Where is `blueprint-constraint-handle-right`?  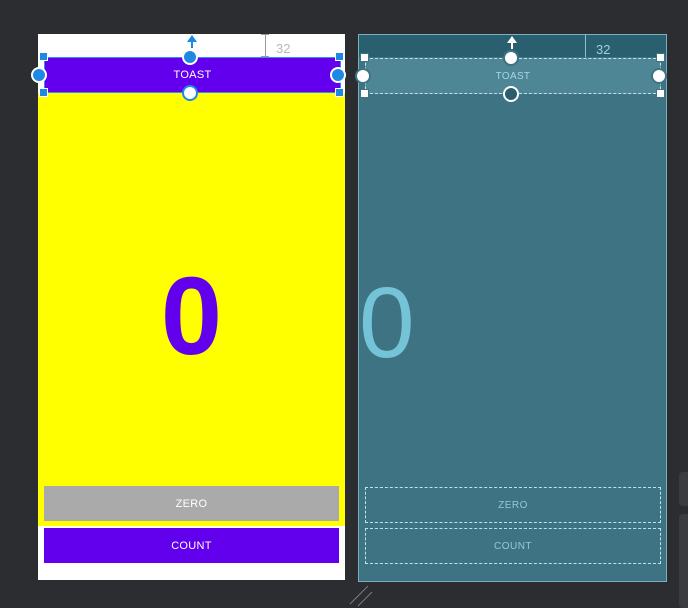 blueprint-constraint-handle-right is located at coordinates (659, 76).